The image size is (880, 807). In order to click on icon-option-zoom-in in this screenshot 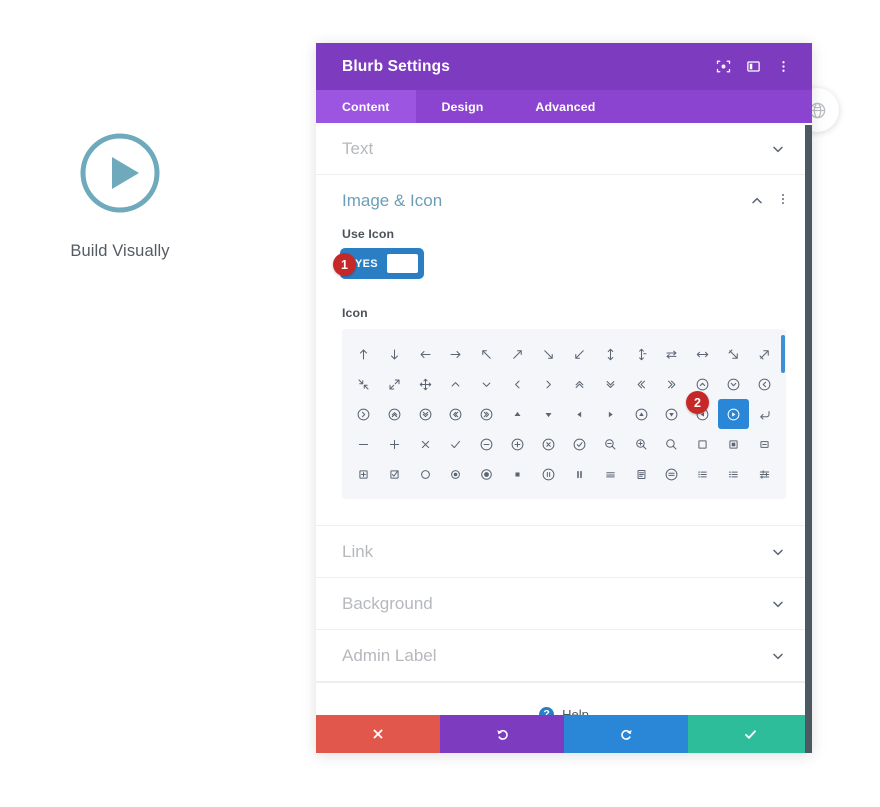, I will do `click(641, 444)`.